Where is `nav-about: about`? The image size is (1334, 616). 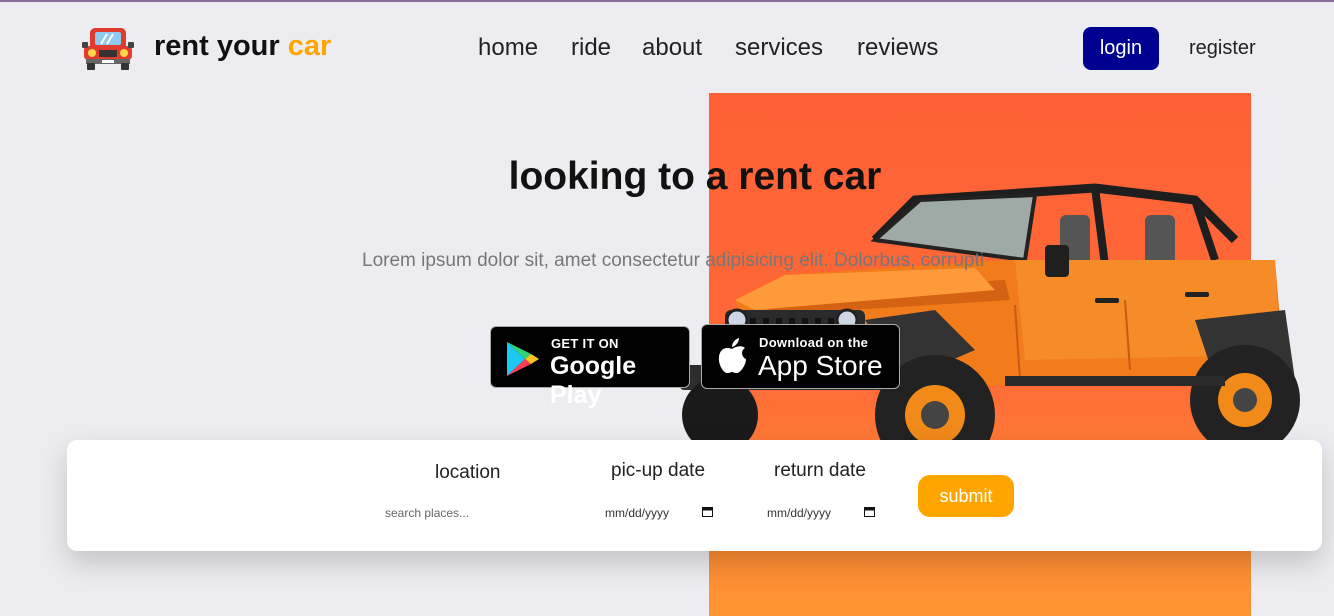
nav-about: about is located at coordinates (672, 48).